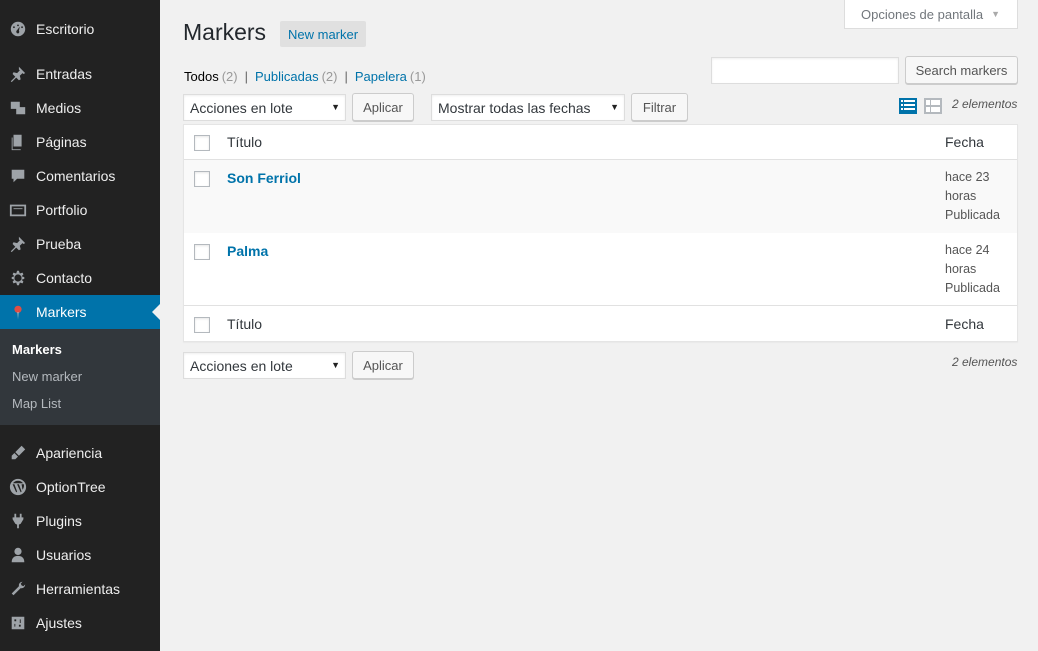 Image resolution: width=1038 pixels, height=651 pixels. What do you see at coordinates (244, 142) in the screenshot?
I see `column-title-header: Título` at bounding box center [244, 142].